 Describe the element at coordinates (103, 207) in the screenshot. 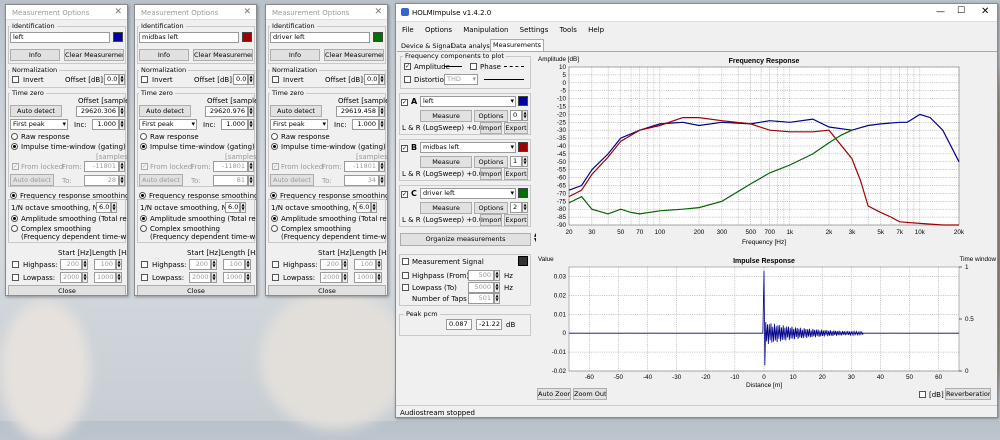

I see `octave-input: 6.0` at that location.